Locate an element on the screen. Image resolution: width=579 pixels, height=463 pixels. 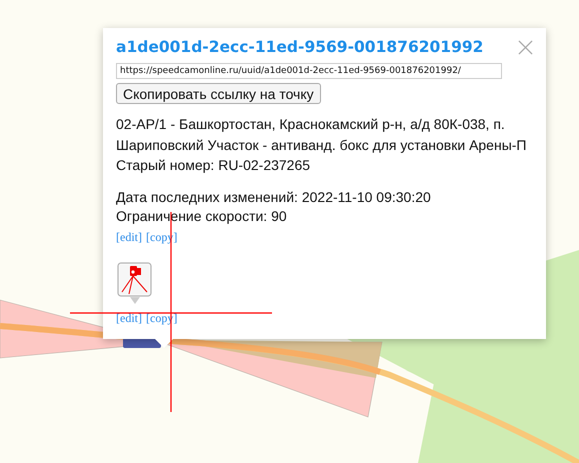
description-text: 02-АР/1 - Башкортостан, Краснокамский р-н, а/д 80К-038, п. is located at coordinates (311, 124).